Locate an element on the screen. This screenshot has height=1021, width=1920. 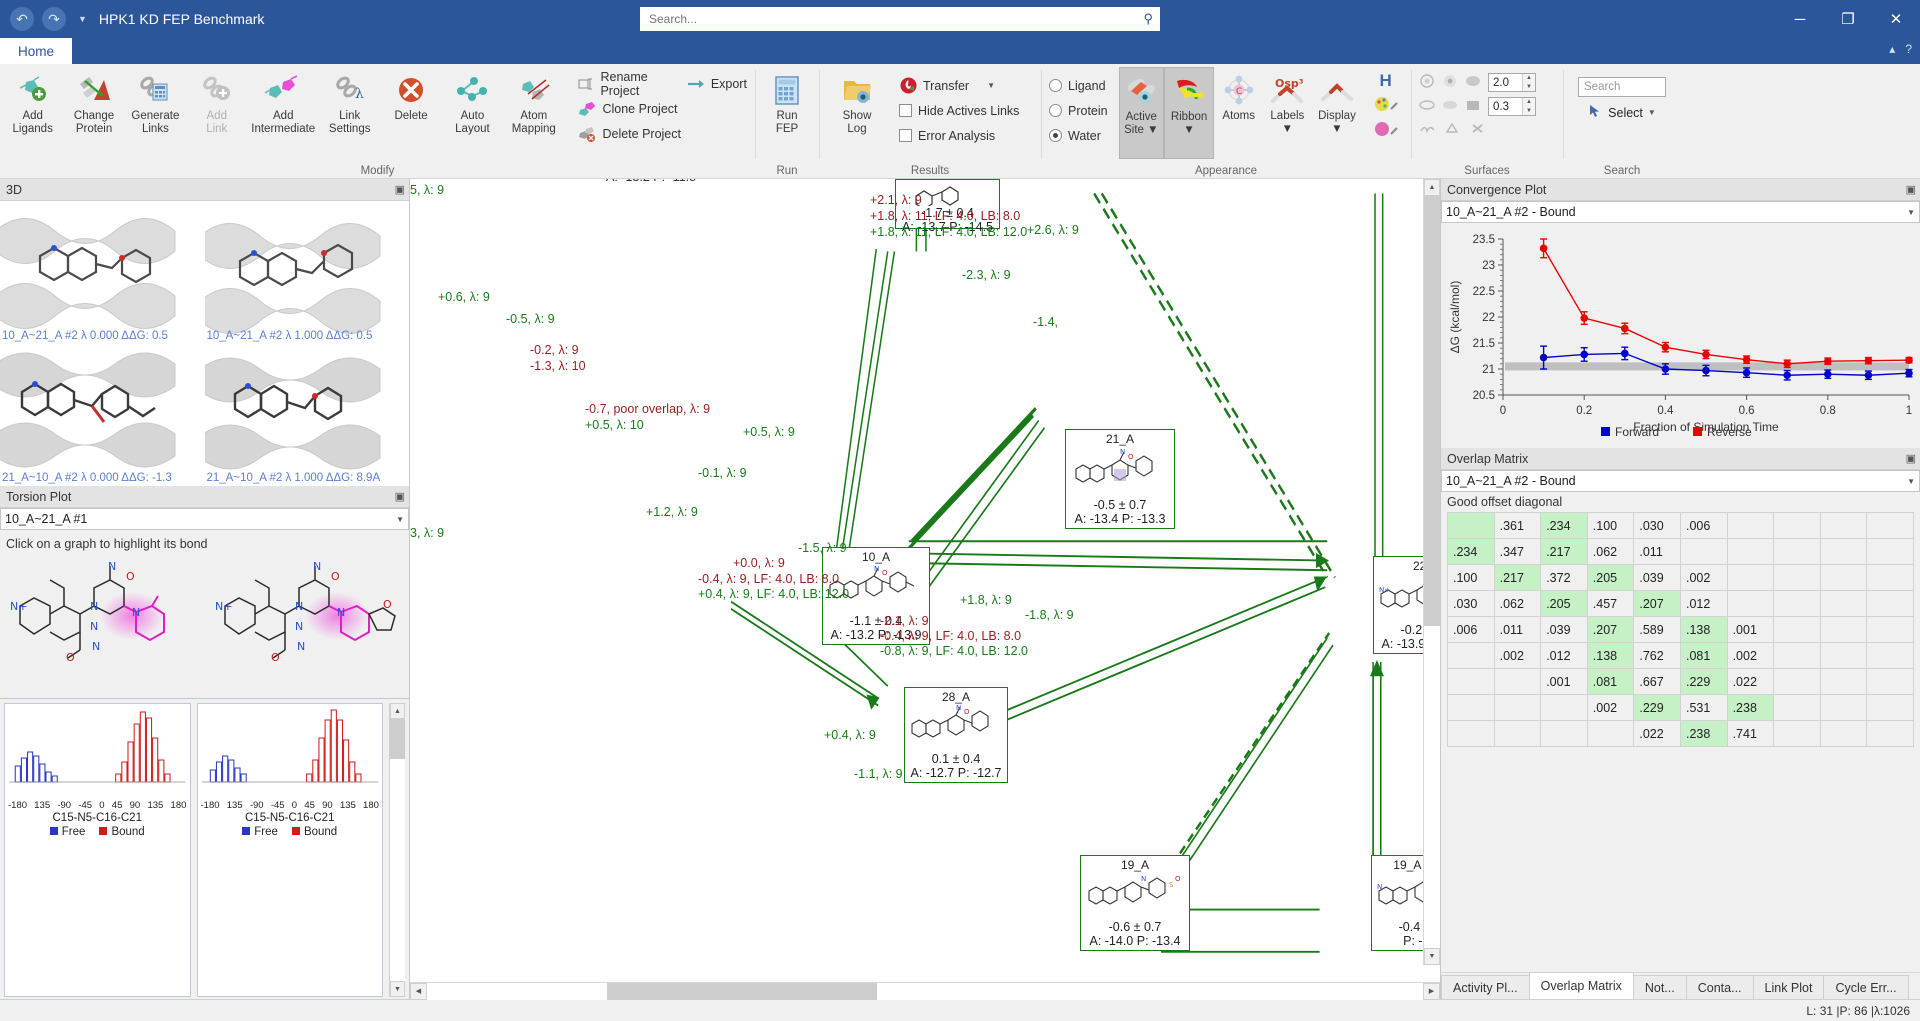
surface-slab-icon is located at coordinates (1450, 107).